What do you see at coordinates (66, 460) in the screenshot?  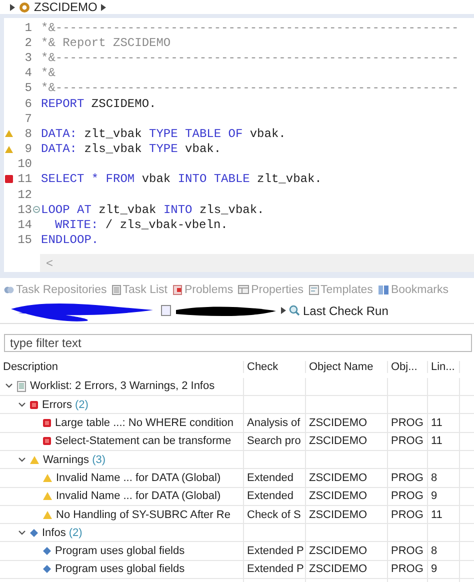 I see `description-text: Warnings` at bounding box center [66, 460].